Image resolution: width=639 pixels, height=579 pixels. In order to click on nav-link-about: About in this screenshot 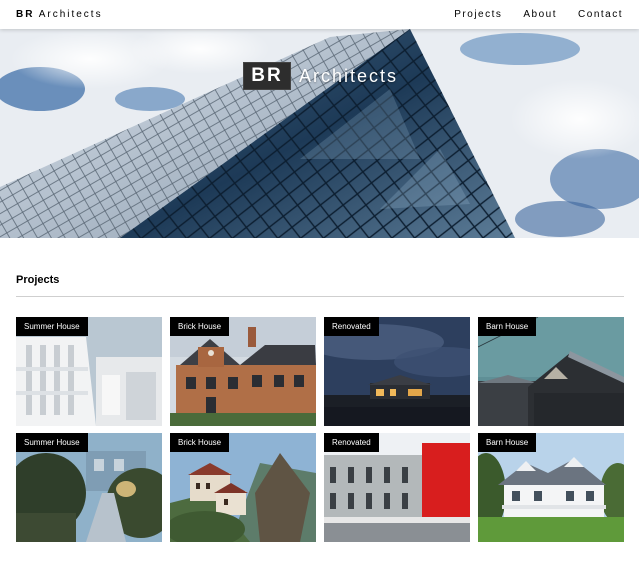, I will do `click(540, 14)`.